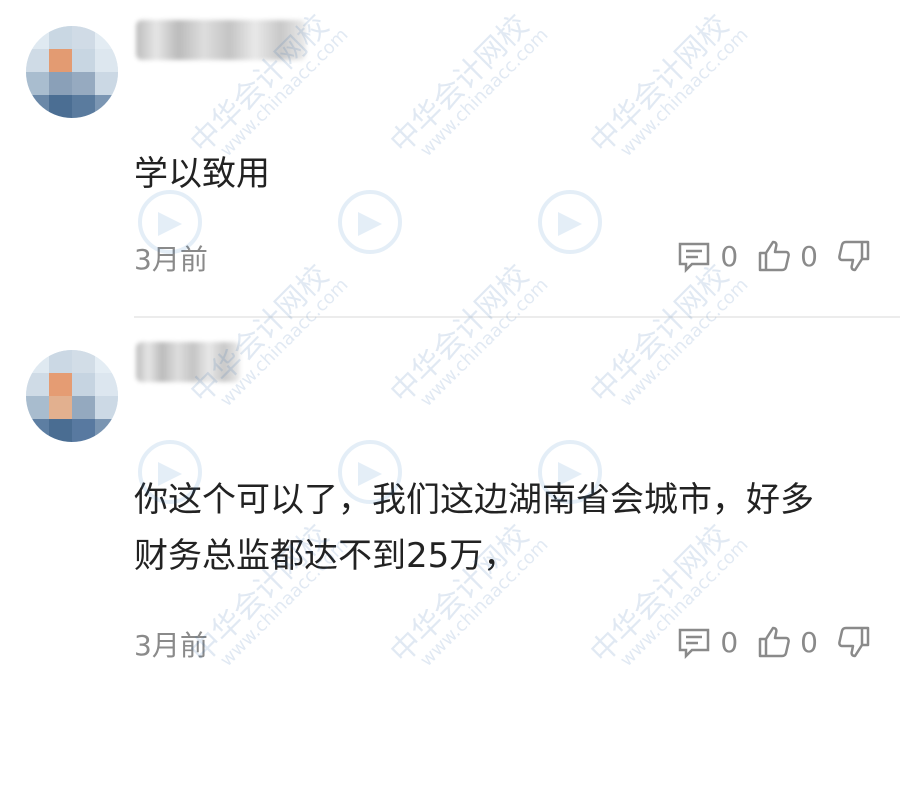 This screenshot has width=900, height=790. What do you see at coordinates (509, 528) in the screenshot?
I see `comment-text: 你这个可以了，我们这边湖南省会城市，好多 财务总监都达不到25万，` at bounding box center [509, 528].